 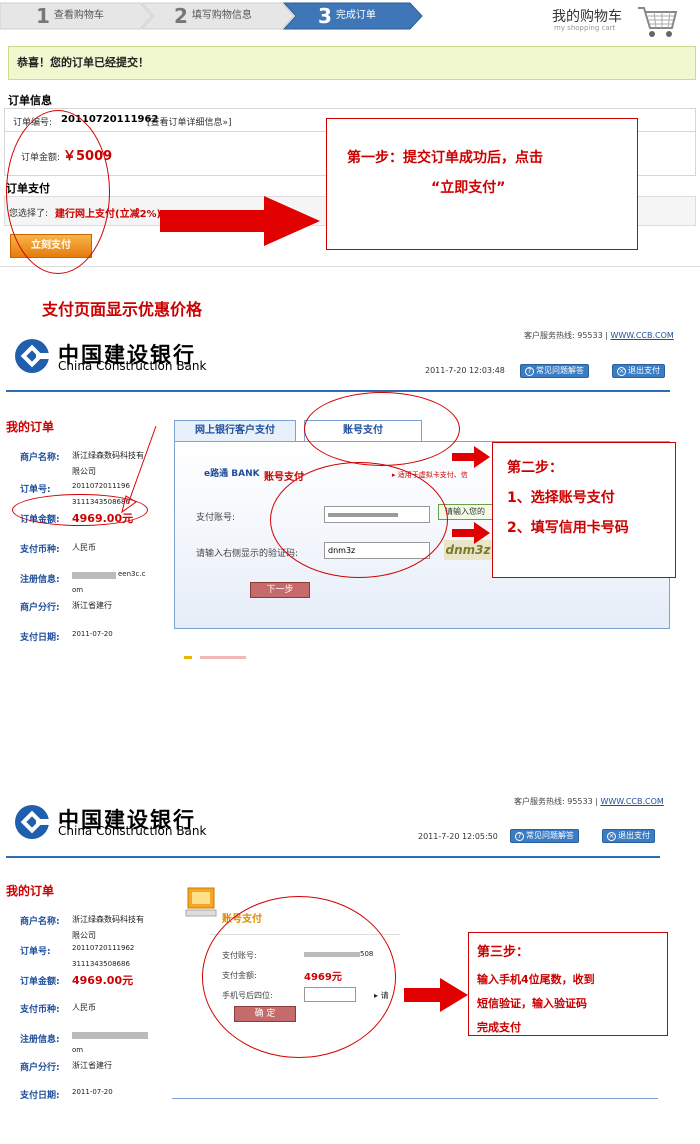 I want to click on tab-online-banking: 网上银行客户支付, so click(x=235, y=431).